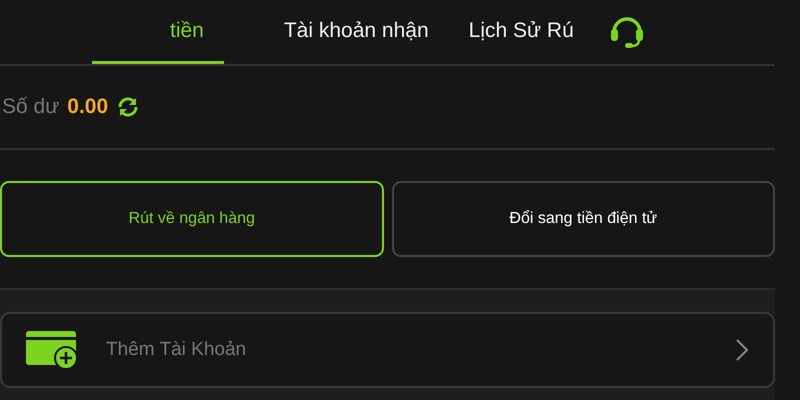  I want to click on balance-label: Số dư, so click(31, 107).